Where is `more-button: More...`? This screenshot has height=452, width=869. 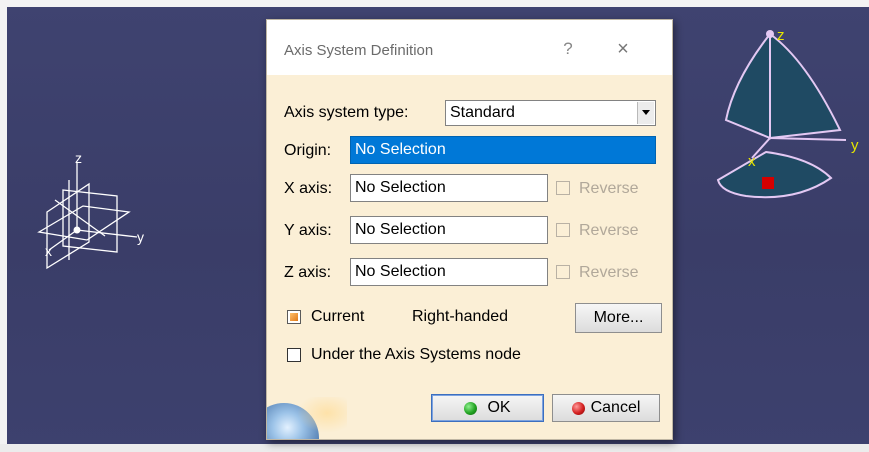 more-button: More... is located at coordinates (618, 318).